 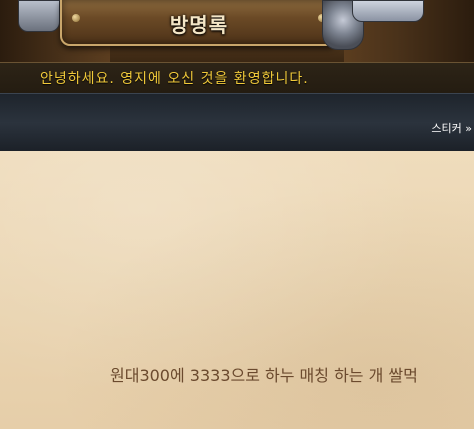 What do you see at coordinates (39, 16) in the screenshot?
I see `header-ornament-left` at bounding box center [39, 16].